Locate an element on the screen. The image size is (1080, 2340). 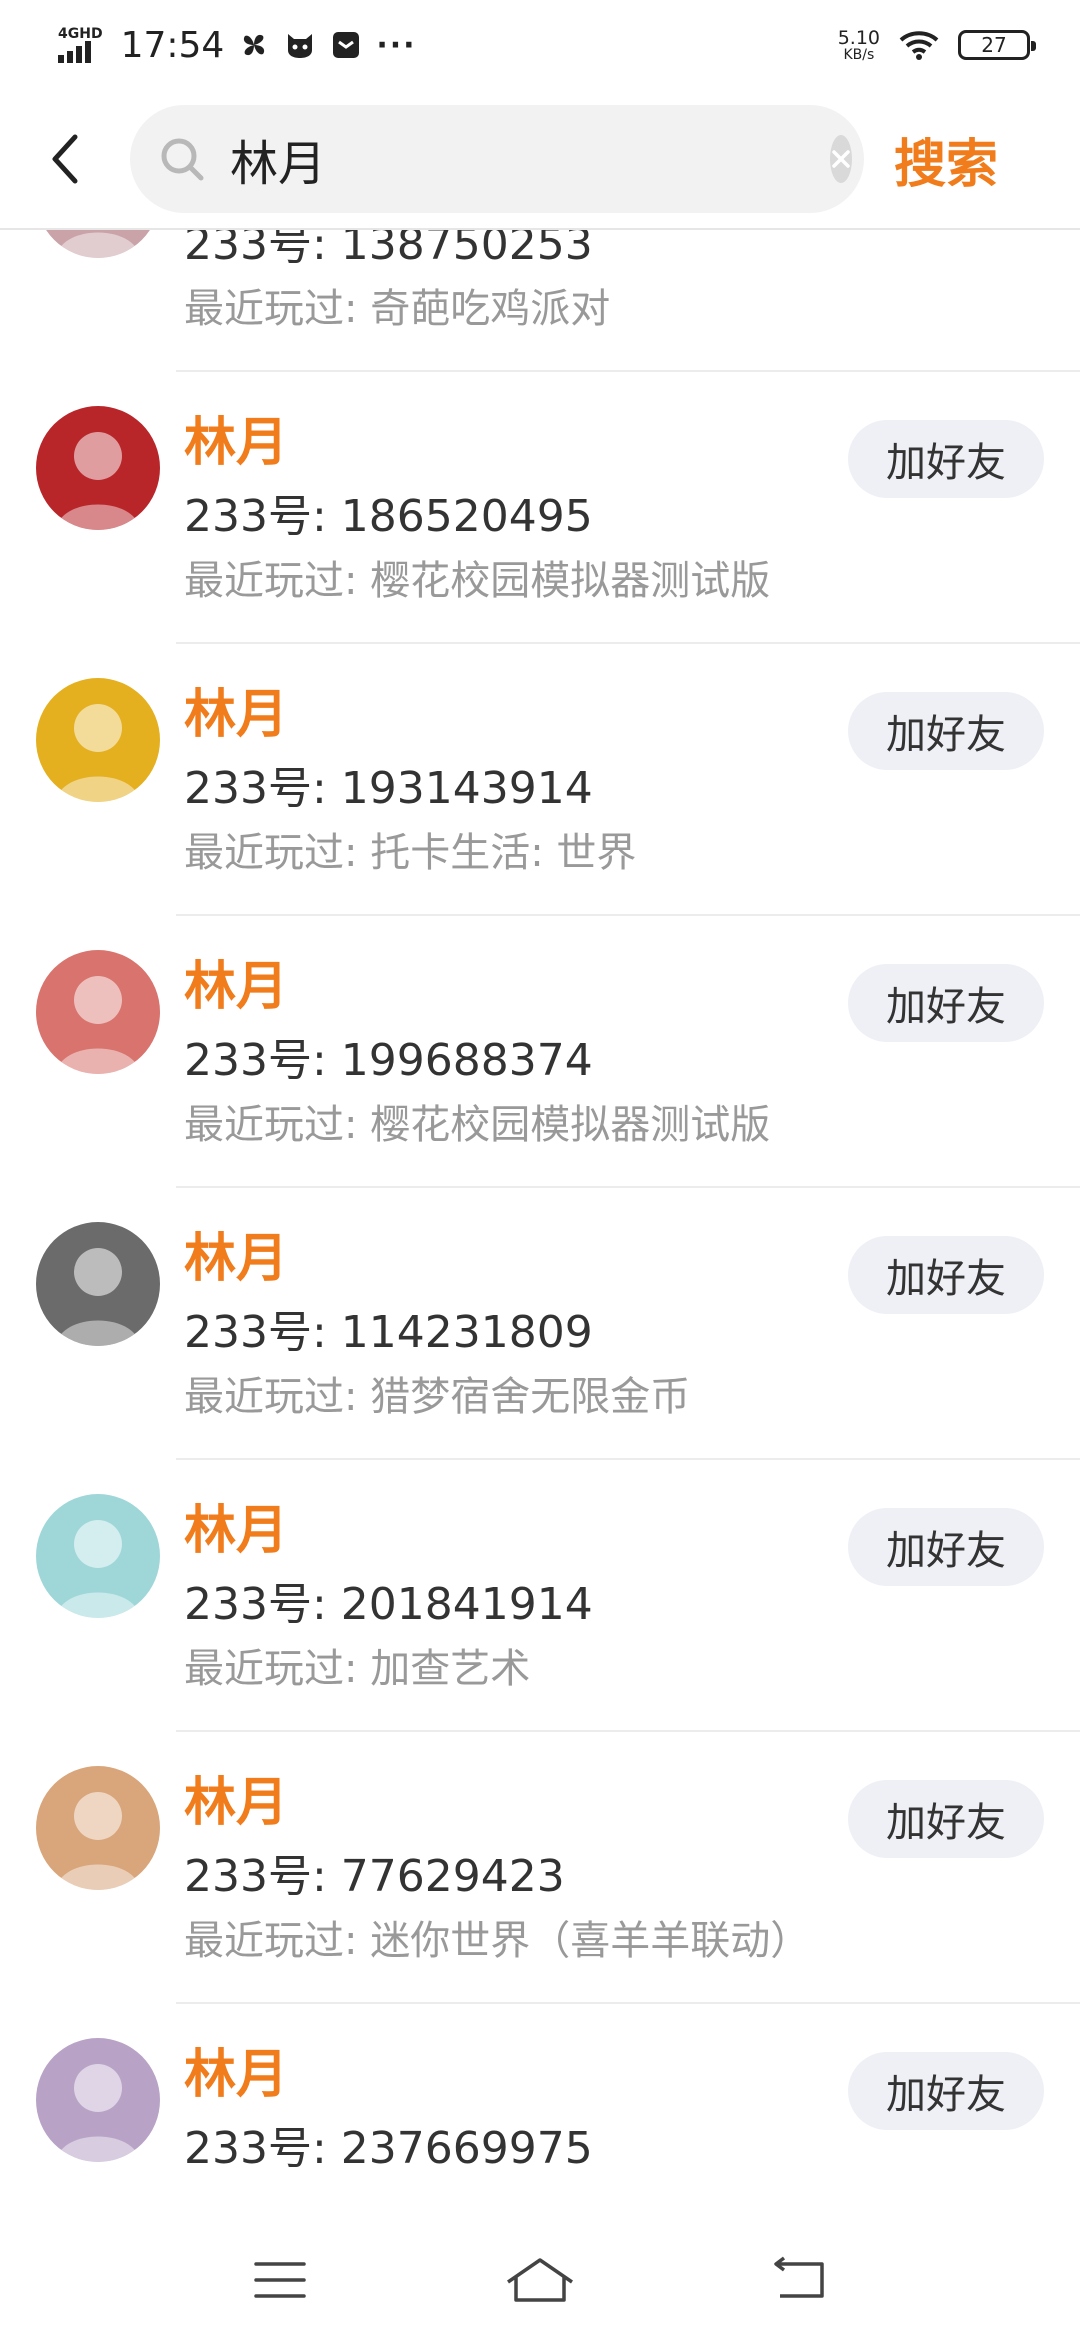
result-item: 林月 233号: 186520495 最近玩过: 樱花校园模拟器测试版 加好友 is located at coordinates (540, 508).